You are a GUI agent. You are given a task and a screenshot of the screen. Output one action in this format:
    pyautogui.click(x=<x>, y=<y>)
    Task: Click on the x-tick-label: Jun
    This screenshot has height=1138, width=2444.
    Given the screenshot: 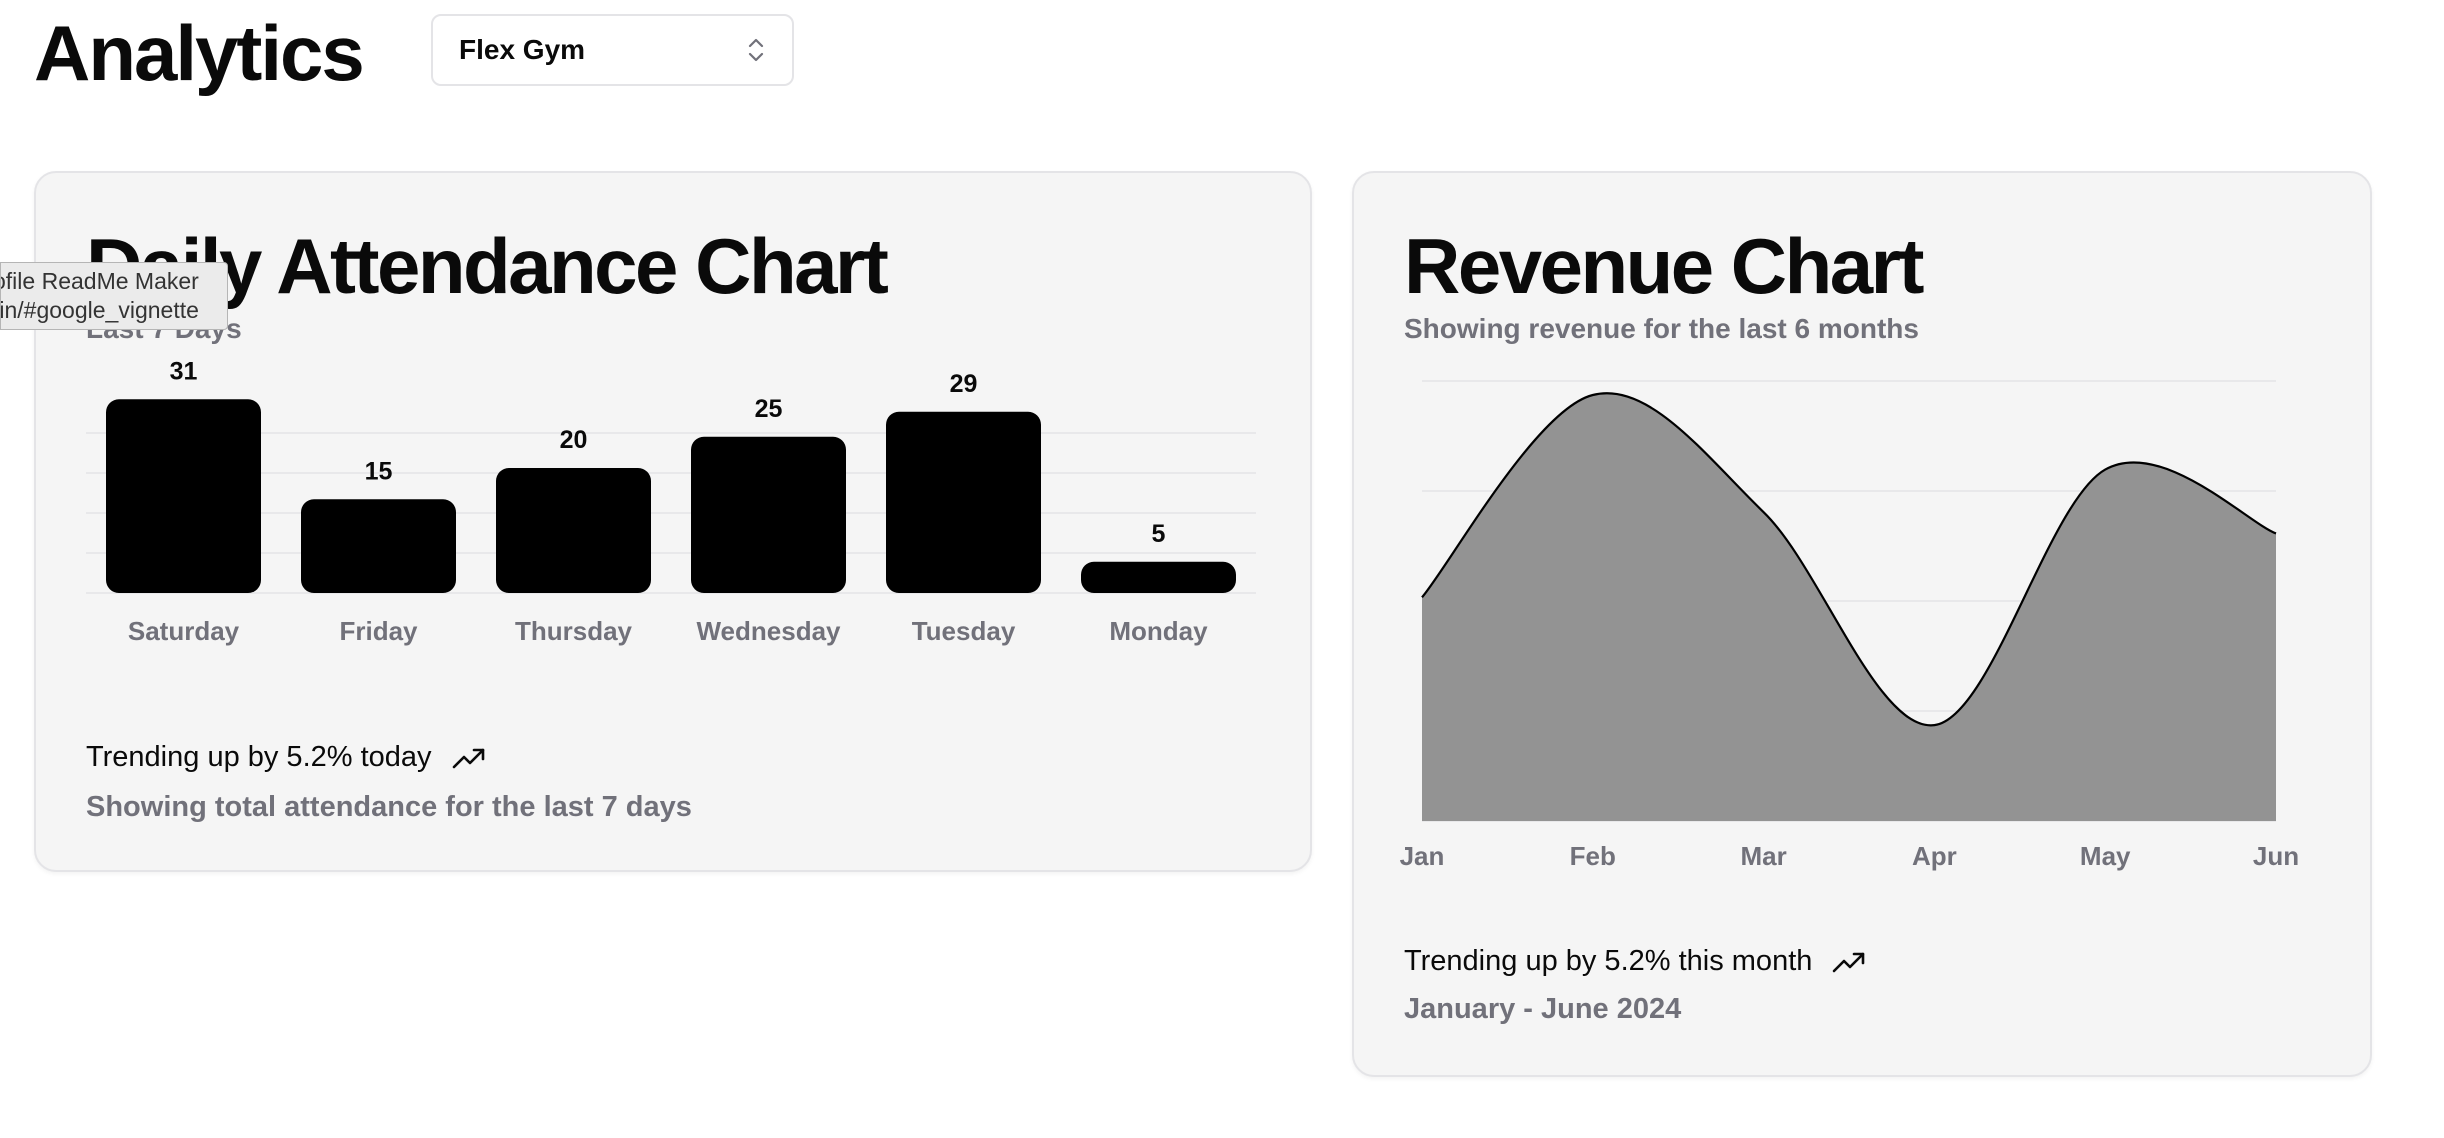 What is the action you would take?
    pyautogui.click(x=2276, y=856)
    